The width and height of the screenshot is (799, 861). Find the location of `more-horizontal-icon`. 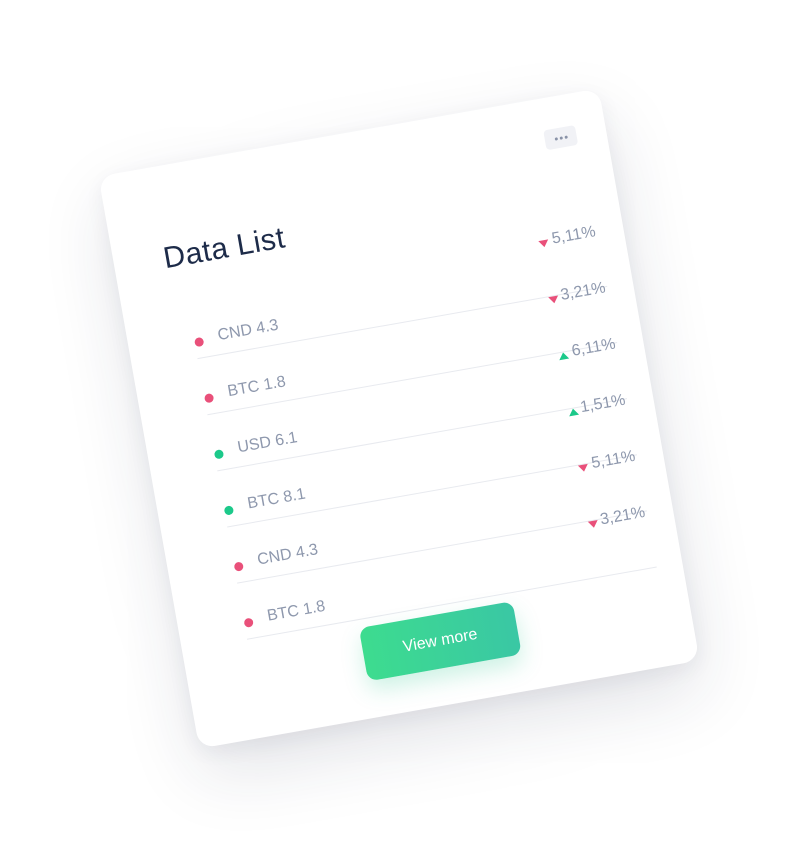

more-horizontal-icon is located at coordinates (561, 138).